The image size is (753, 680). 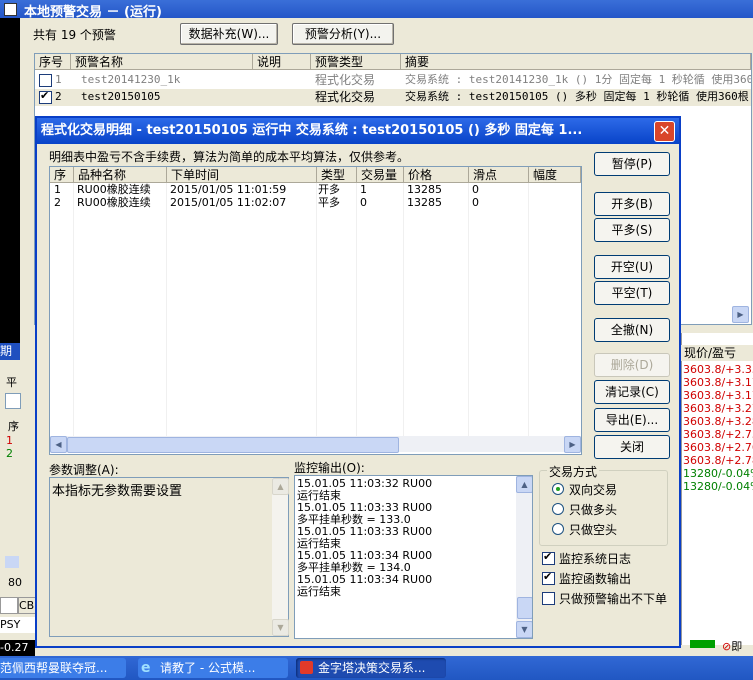 I want to click on alert-count: 共有 19 个预警, so click(x=74, y=35).